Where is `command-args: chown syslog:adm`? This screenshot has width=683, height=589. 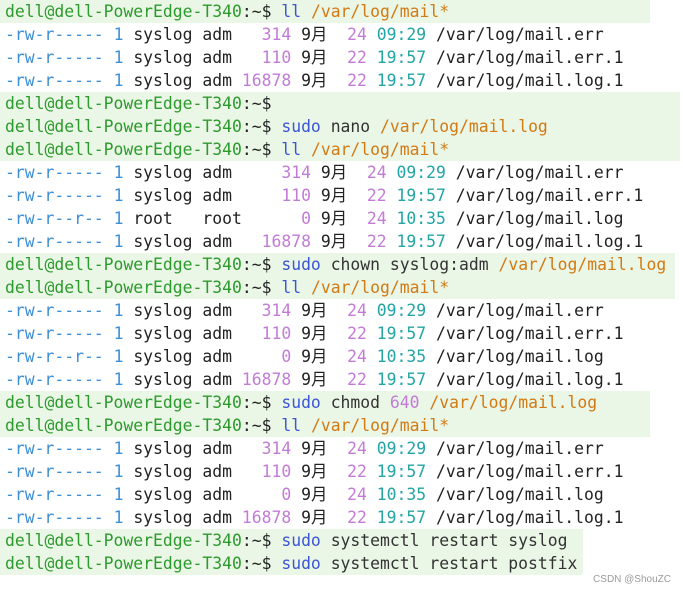
command-args: chown syslog:adm is located at coordinates (409, 264).